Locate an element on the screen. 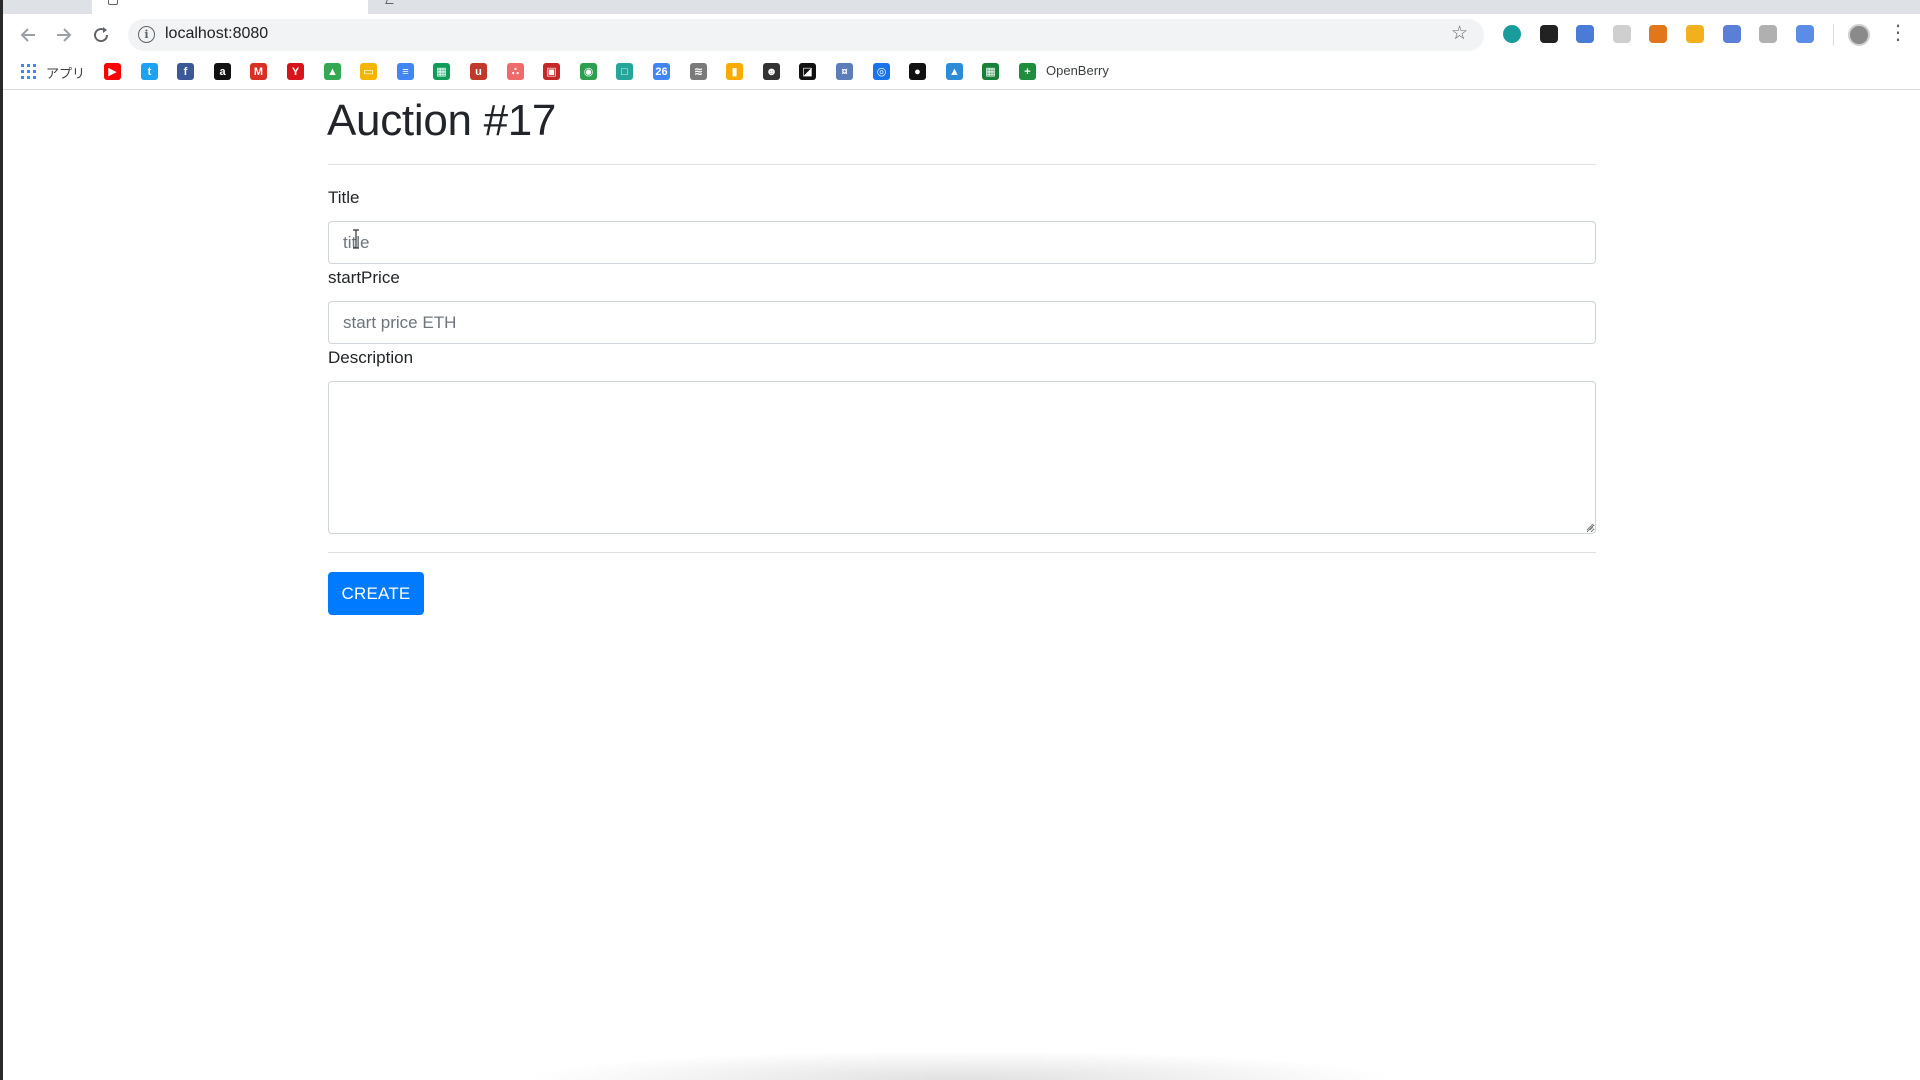  bookmark-star-icon: ☆ is located at coordinates (1459, 33).